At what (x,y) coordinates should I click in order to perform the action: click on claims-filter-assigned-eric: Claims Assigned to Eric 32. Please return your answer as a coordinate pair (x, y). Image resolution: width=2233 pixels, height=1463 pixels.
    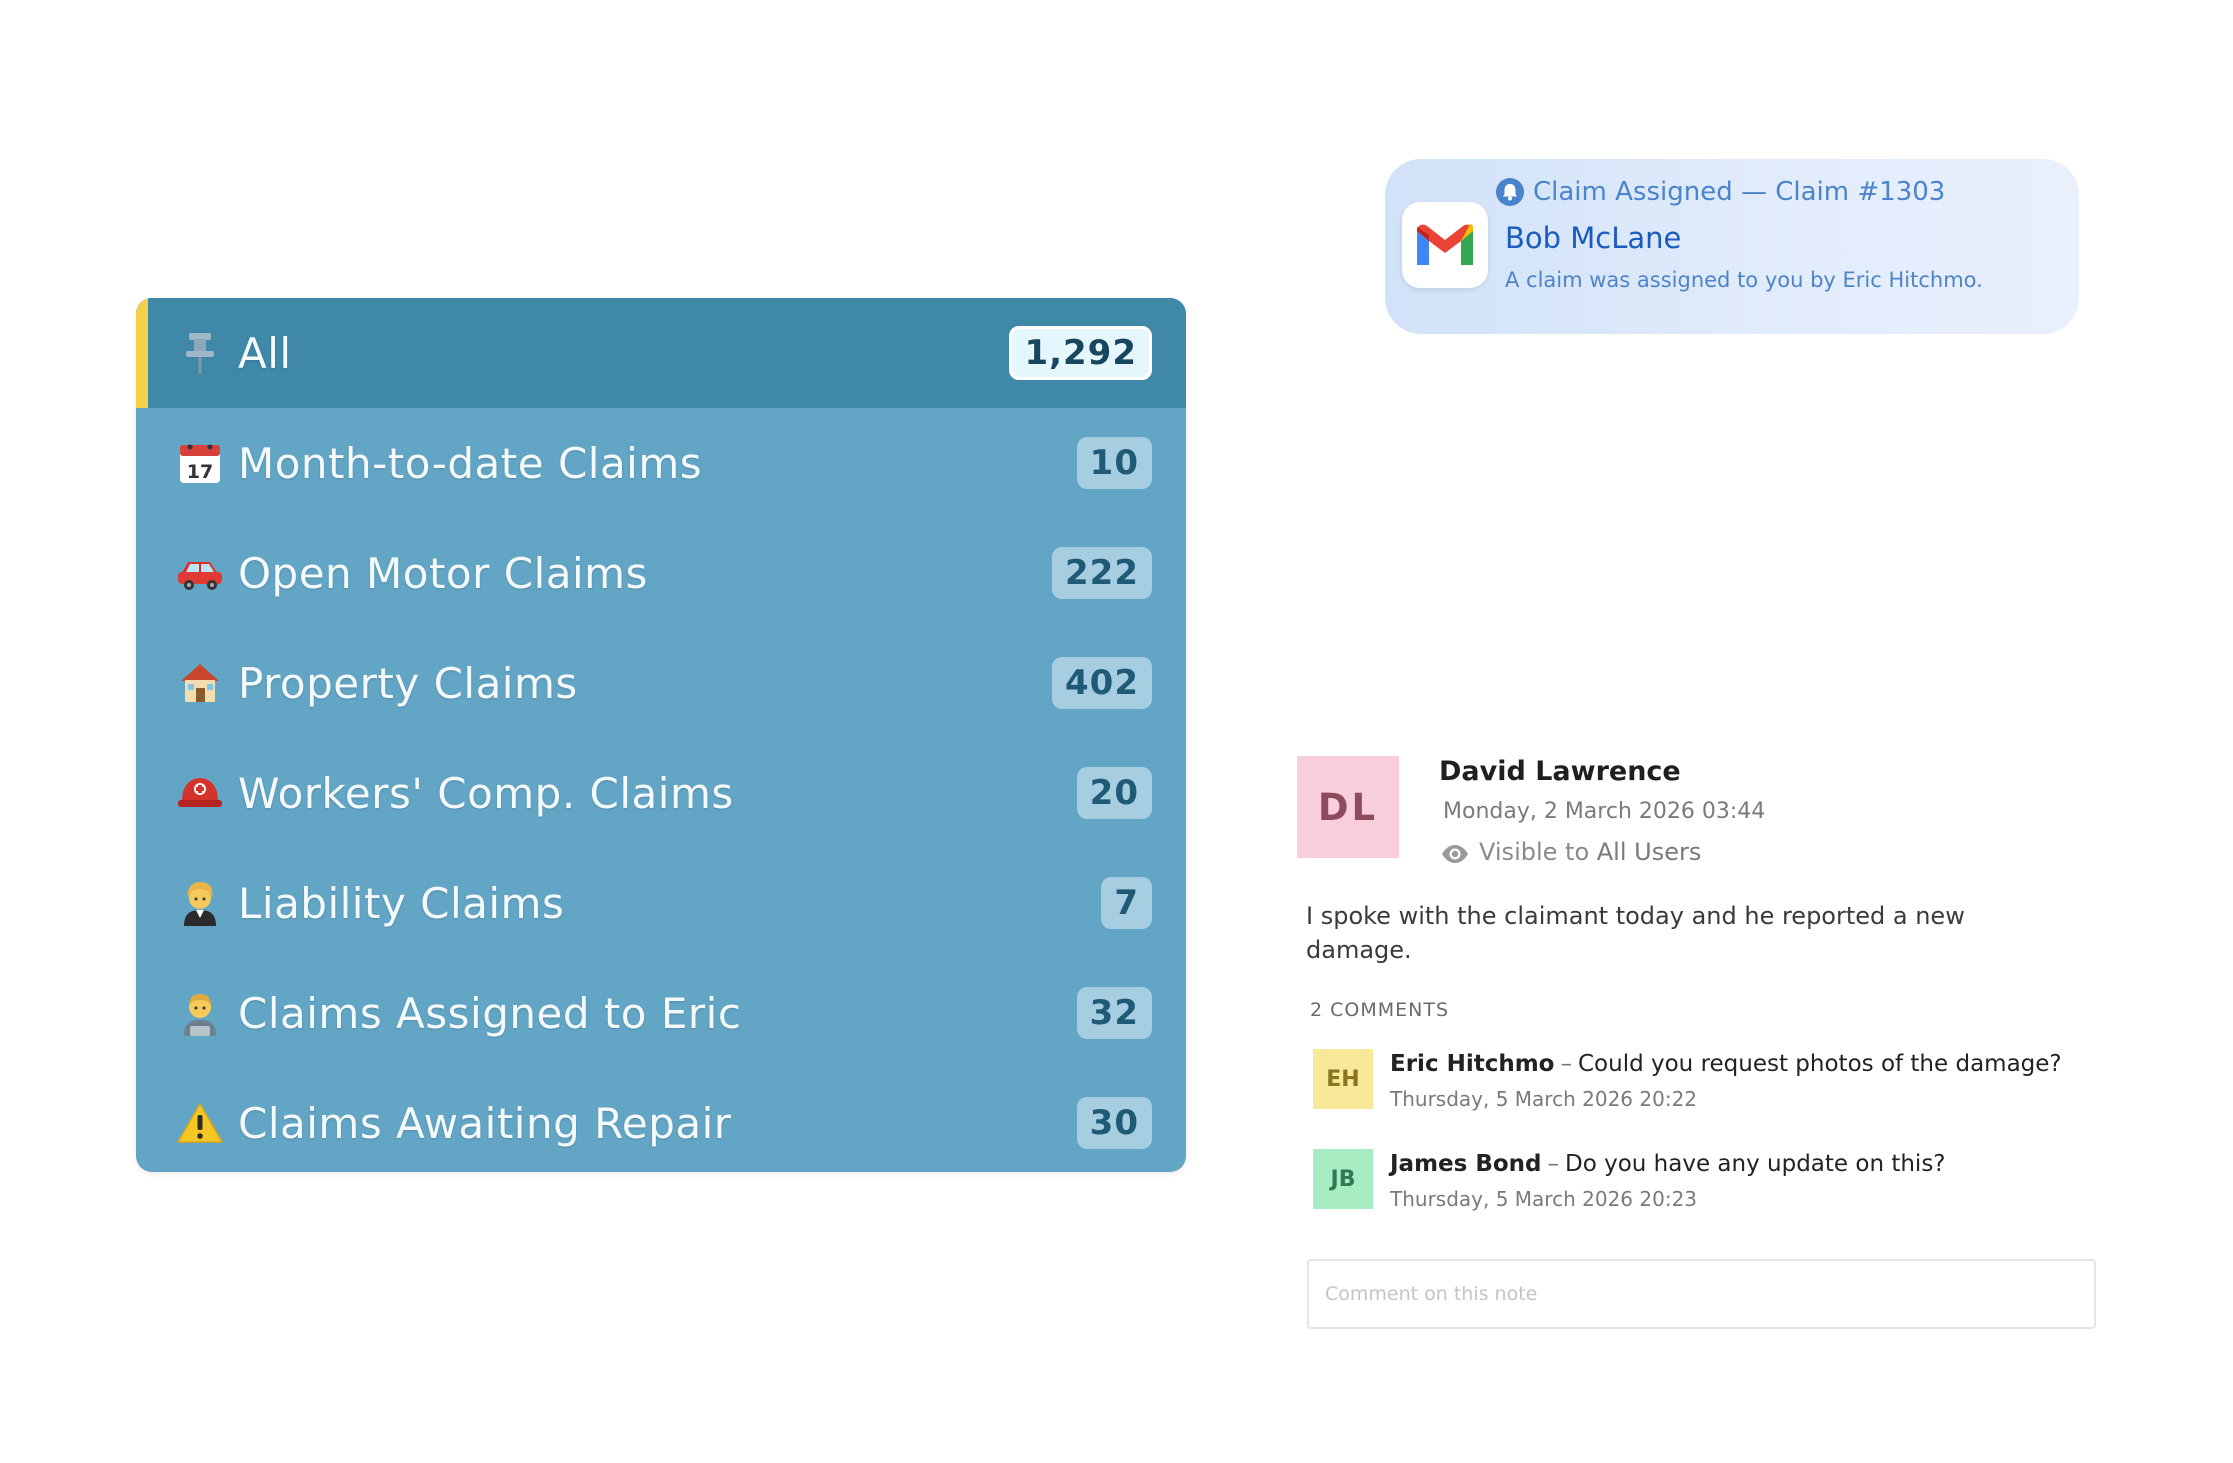
    Looking at the image, I should click on (661, 1013).